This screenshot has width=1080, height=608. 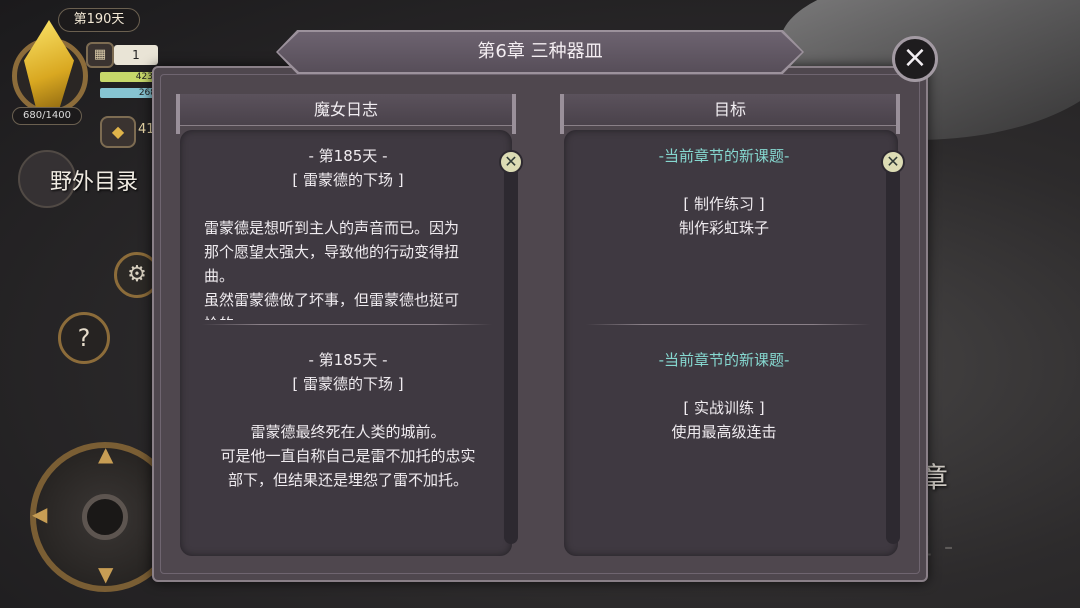 I want to click on log-line: 雷蒙德是想听到主人的声音而已。因为, so click(x=332, y=228).